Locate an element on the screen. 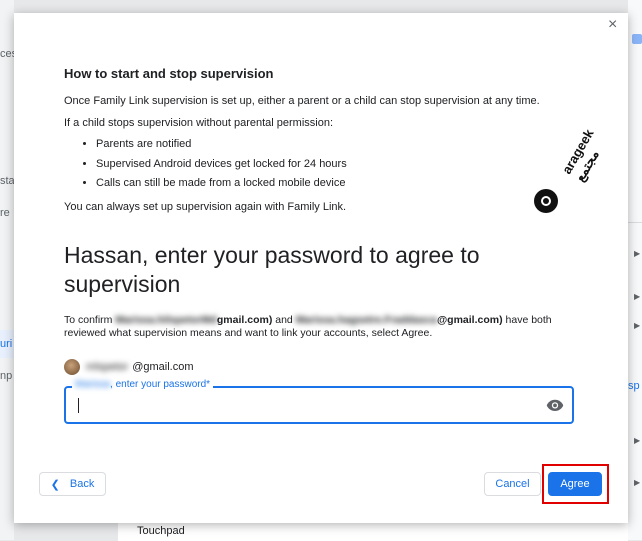  watermark-text: arageek مجتمع is located at coordinates (580, 155).